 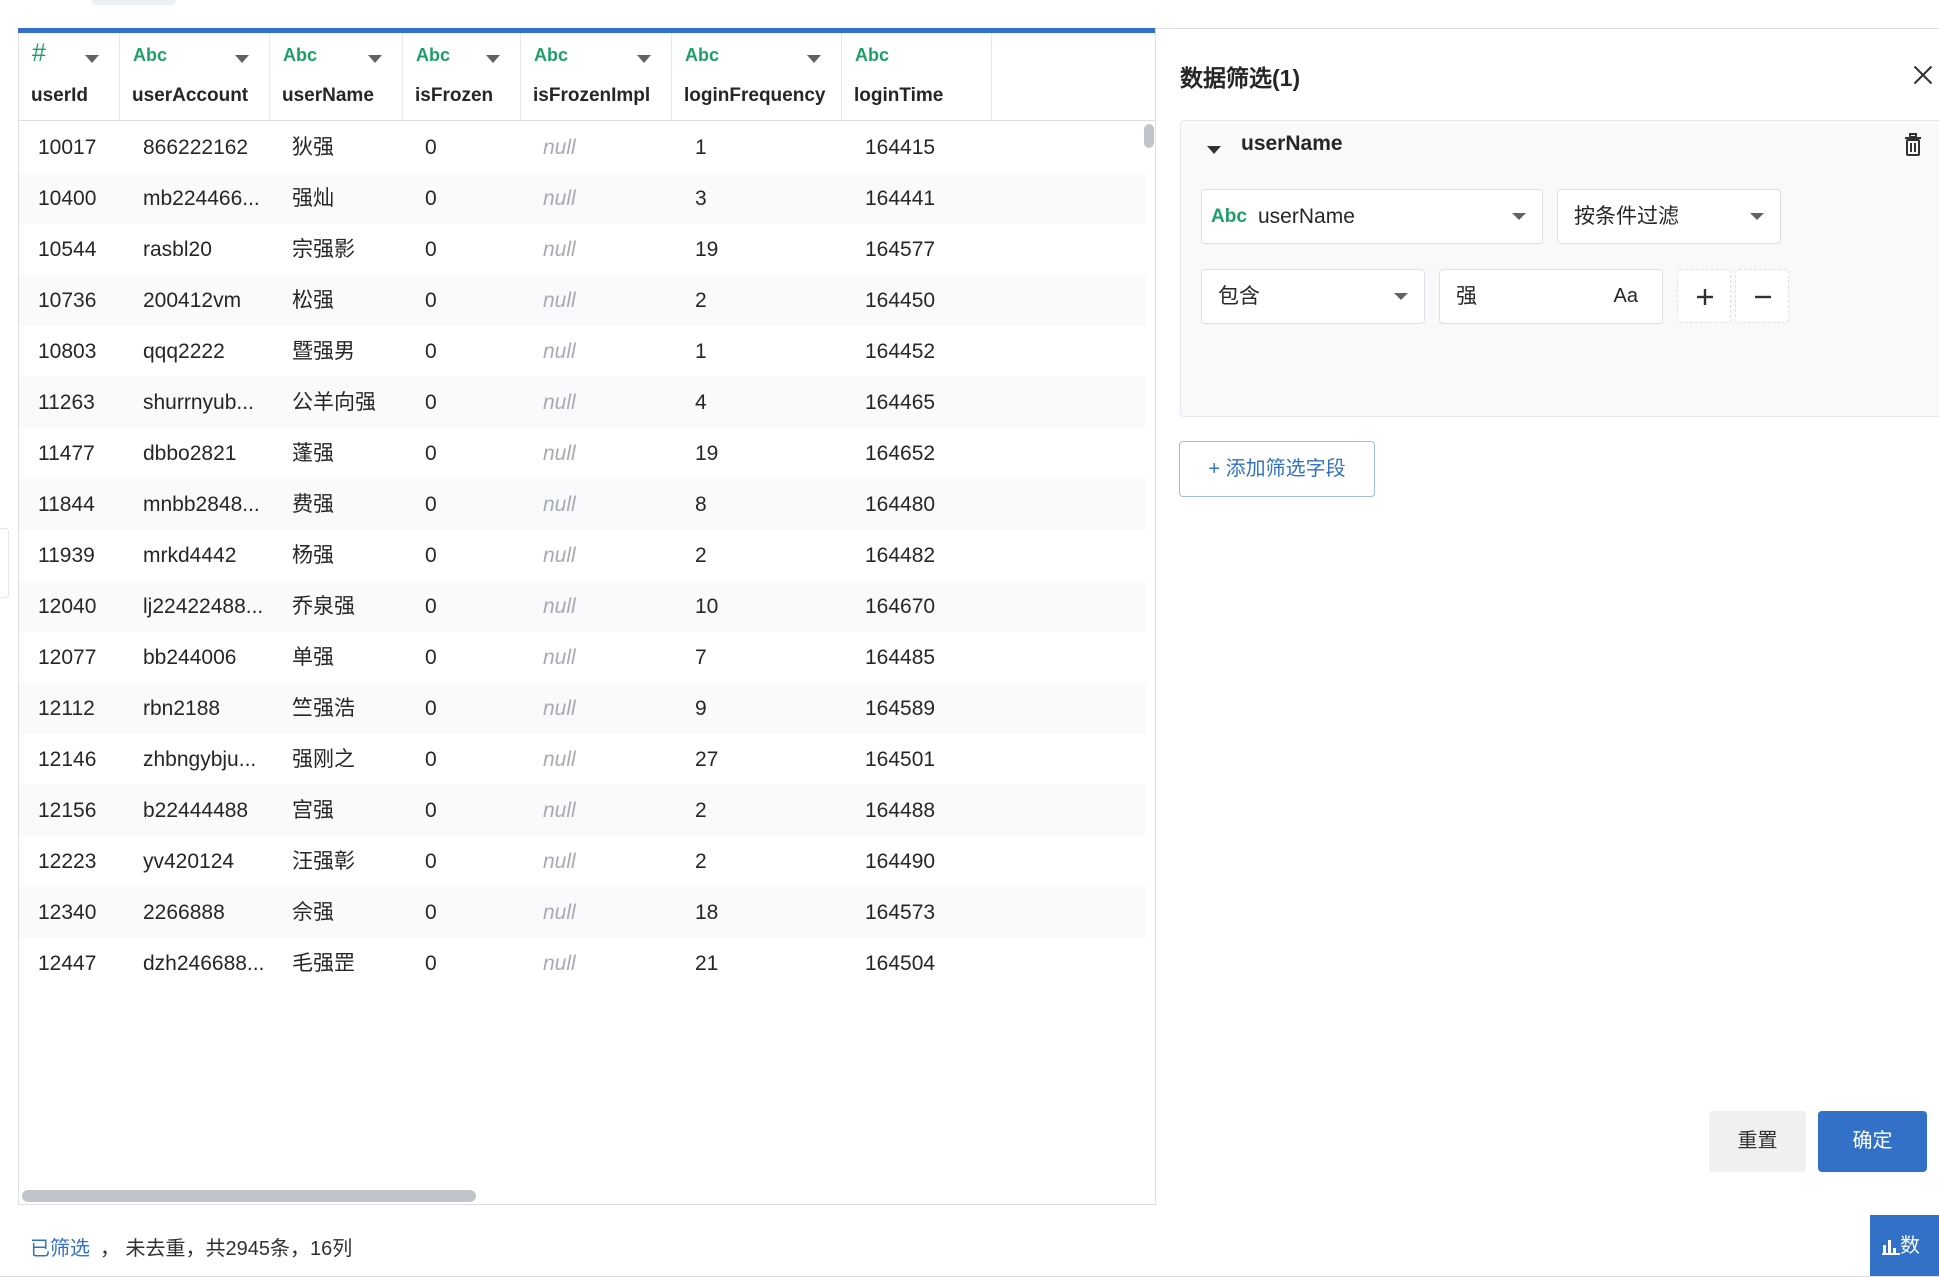 I want to click on filter-mode-select: 按条件过滤, so click(x=1669, y=216).